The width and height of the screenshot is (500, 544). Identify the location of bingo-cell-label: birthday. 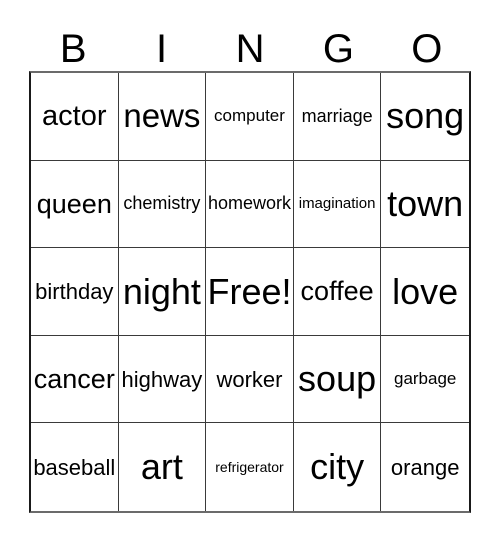
(74, 291).